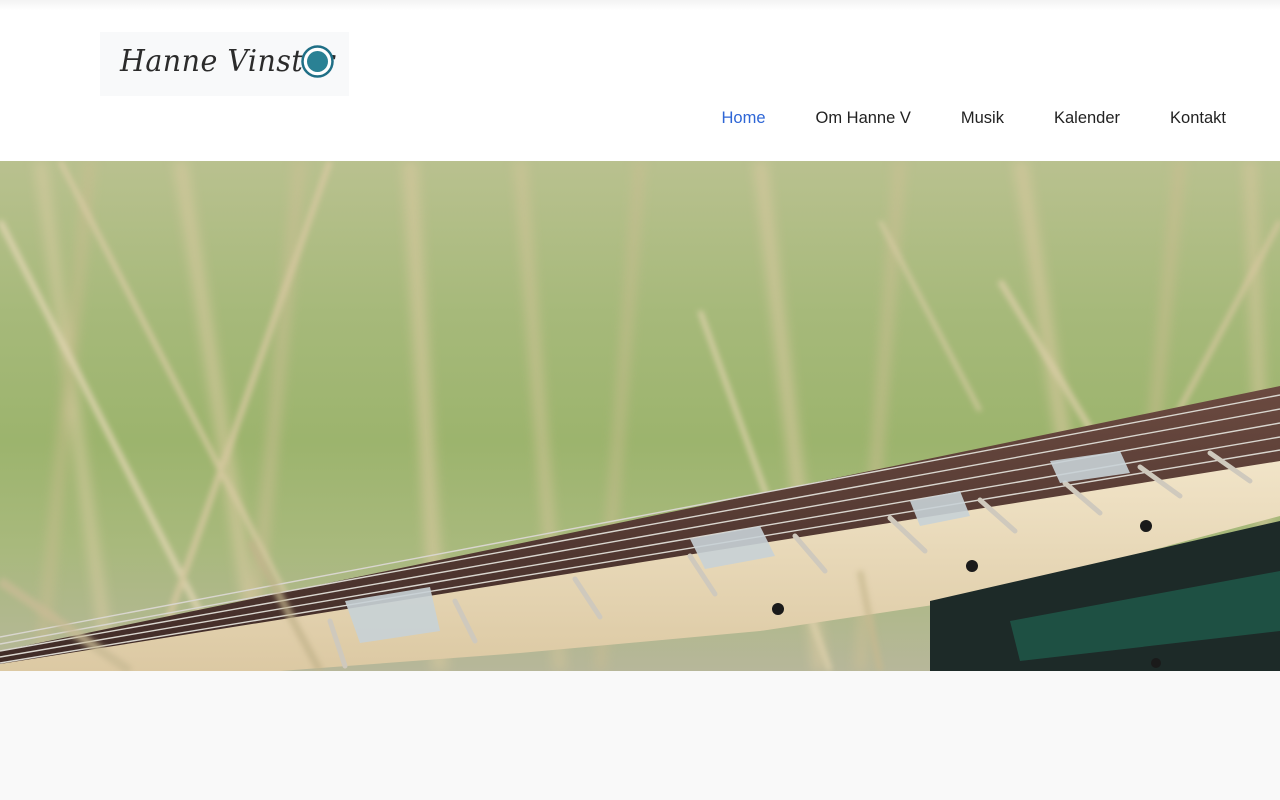  Describe the element at coordinates (317, 61) in the screenshot. I see `logo-circle-icon` at that location.